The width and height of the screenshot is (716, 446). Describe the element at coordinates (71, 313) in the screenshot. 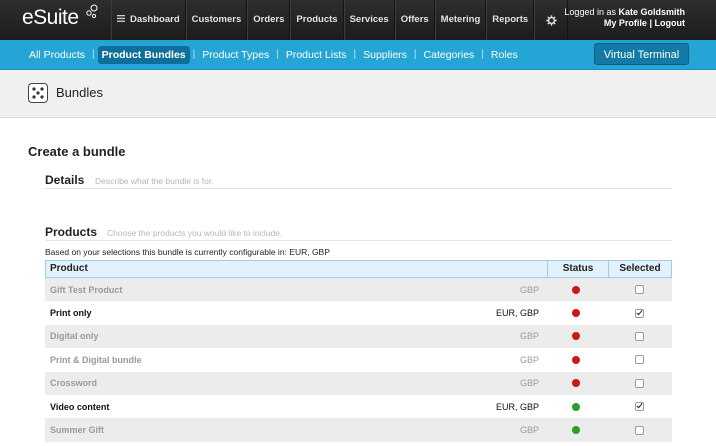

I see `product-name: Print only` at that location.